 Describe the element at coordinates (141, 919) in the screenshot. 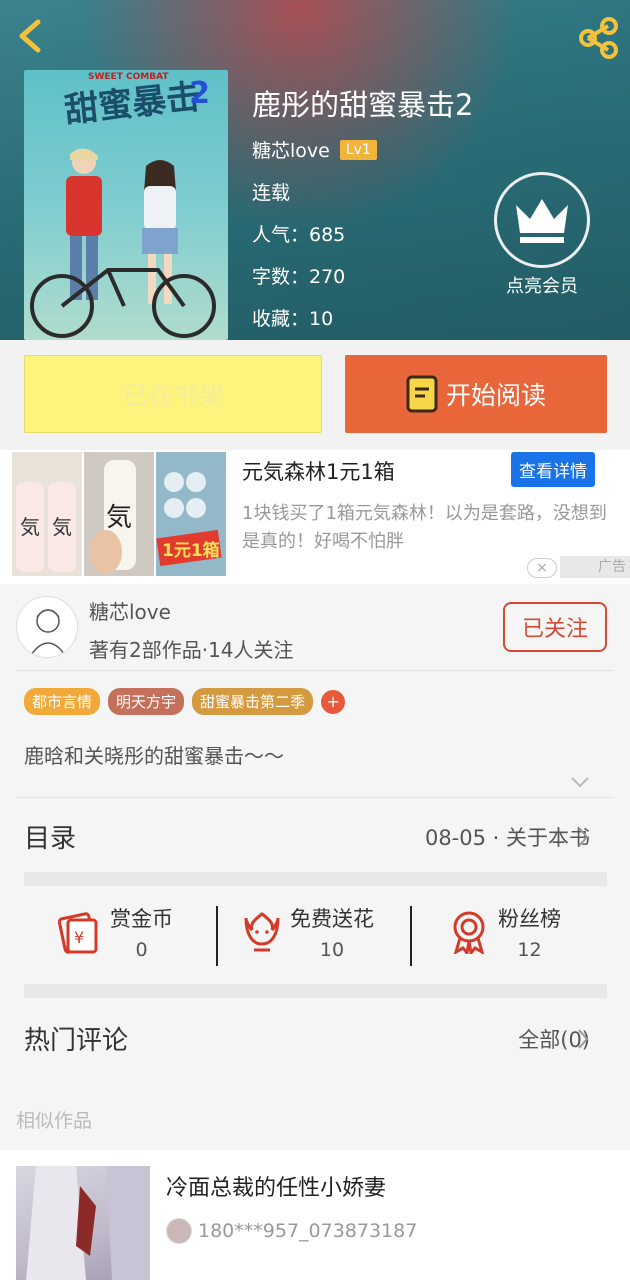

I see `stat-title: 赏金币` at that location.